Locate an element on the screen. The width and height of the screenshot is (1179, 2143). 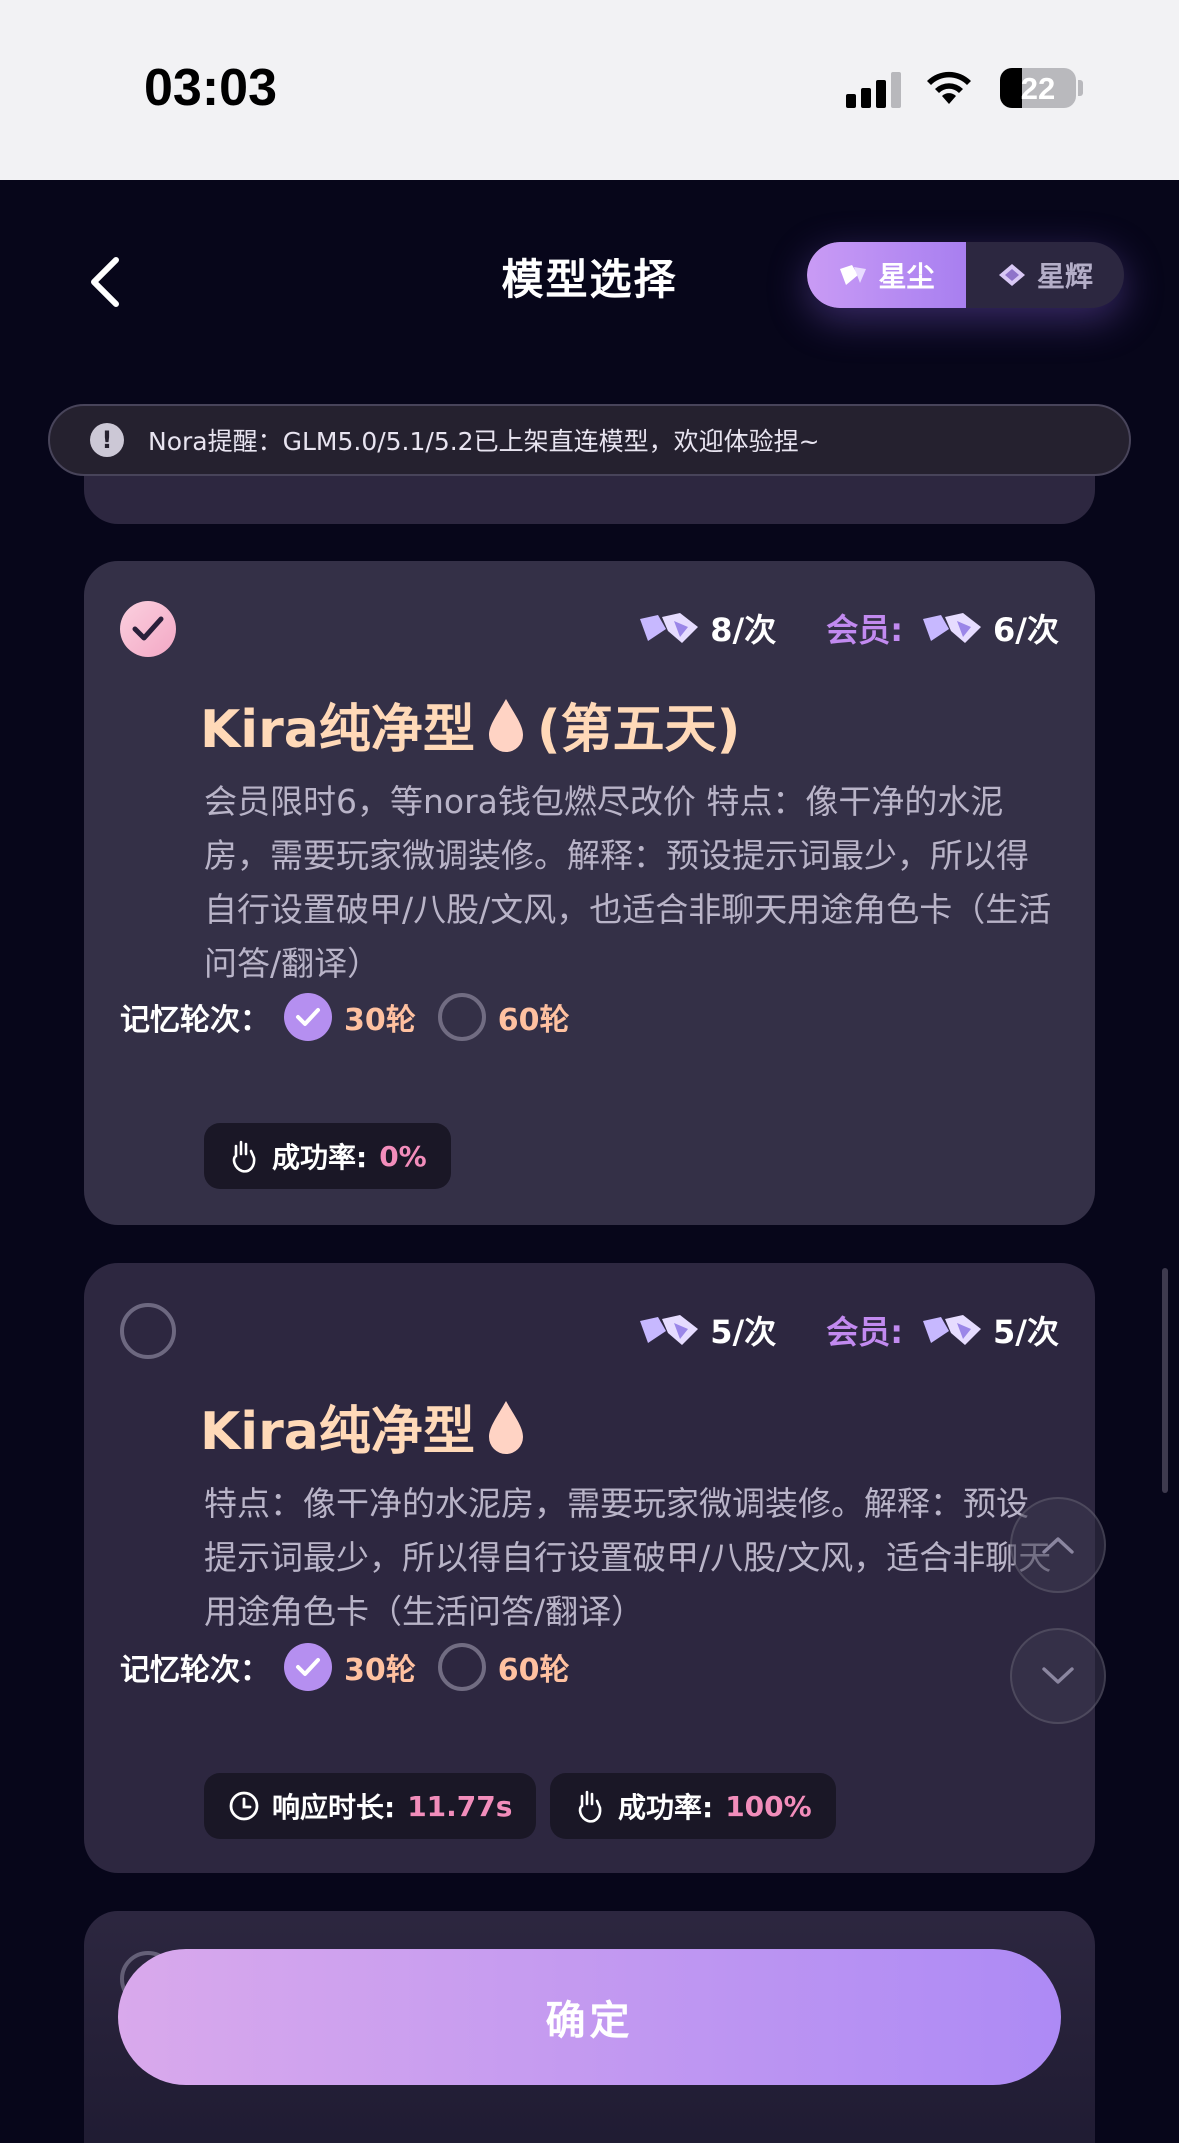
tab-stardust: 星尘 is located at coordinates (886, 275).